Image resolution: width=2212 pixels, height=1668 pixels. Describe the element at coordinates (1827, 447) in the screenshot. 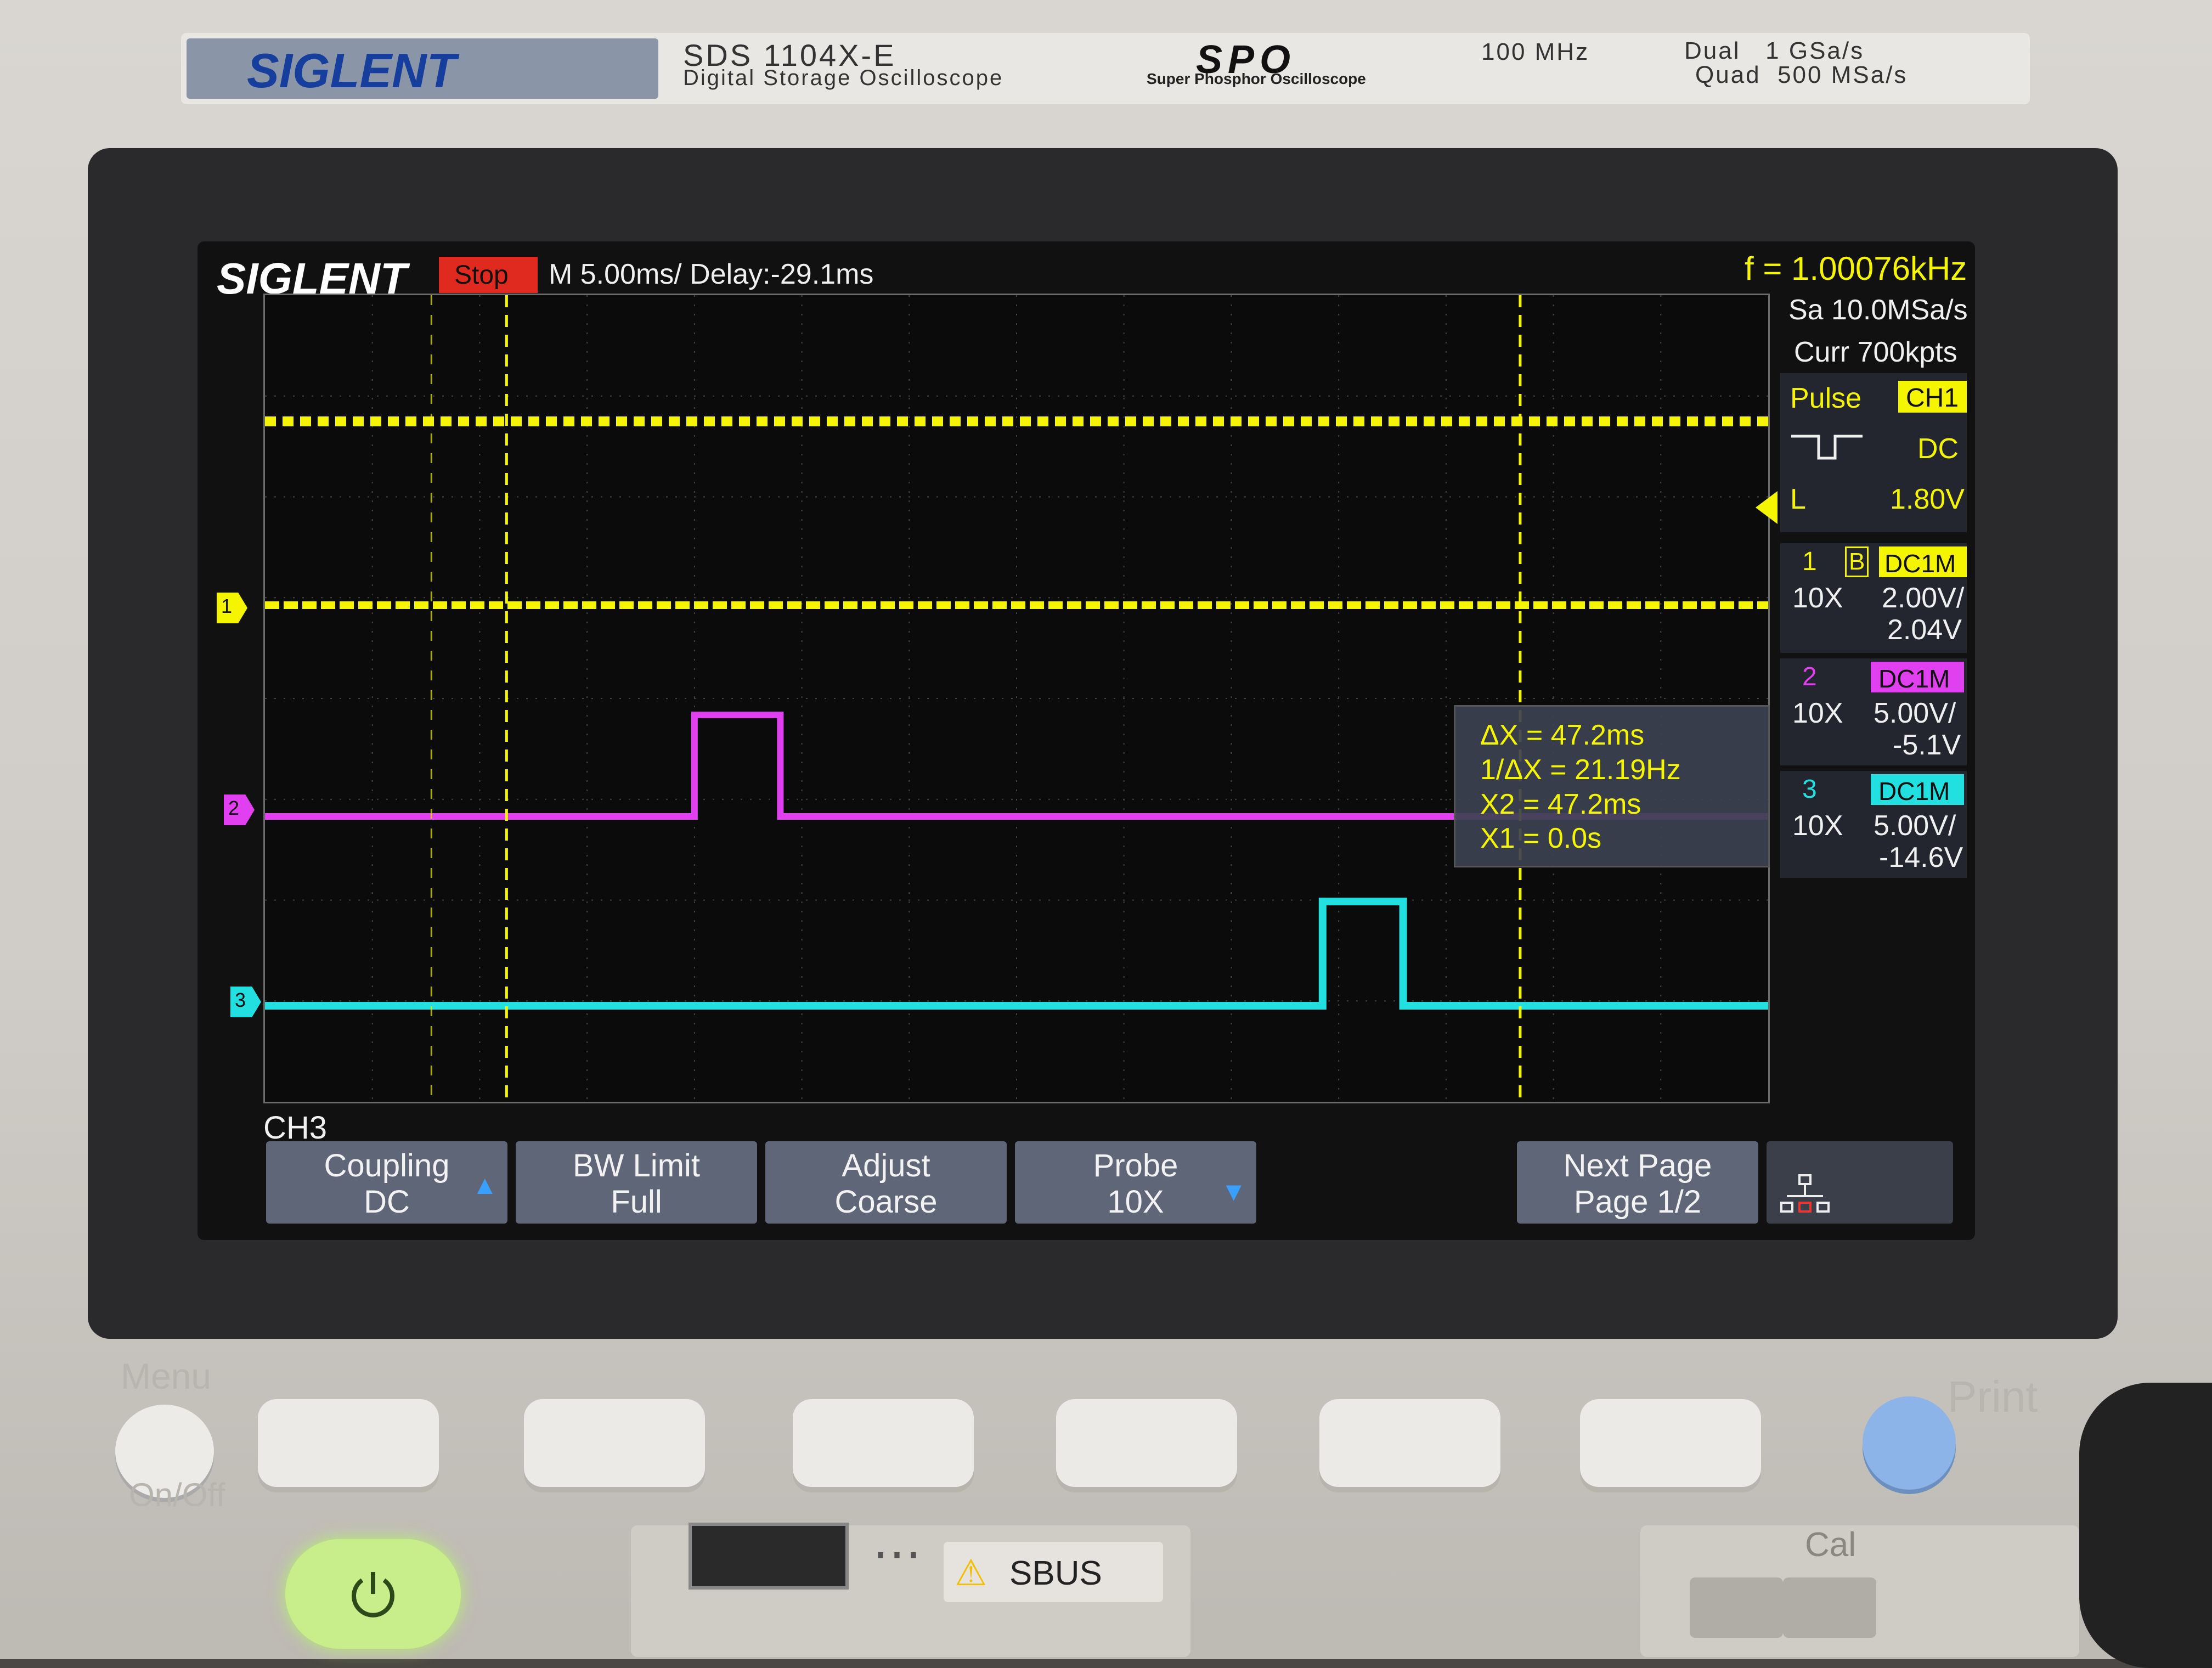

I see `negative-pulse-icon` at that location.